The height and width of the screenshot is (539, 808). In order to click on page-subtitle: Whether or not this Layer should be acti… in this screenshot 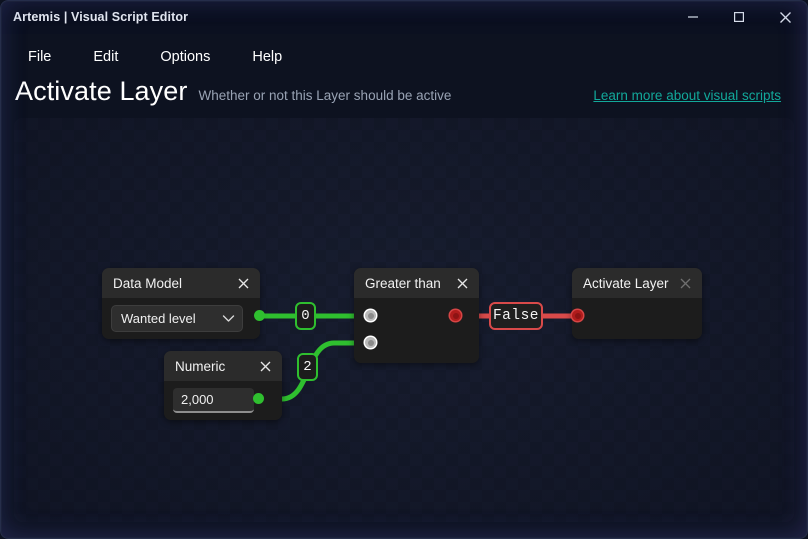, I will do `click(325, 95)`.